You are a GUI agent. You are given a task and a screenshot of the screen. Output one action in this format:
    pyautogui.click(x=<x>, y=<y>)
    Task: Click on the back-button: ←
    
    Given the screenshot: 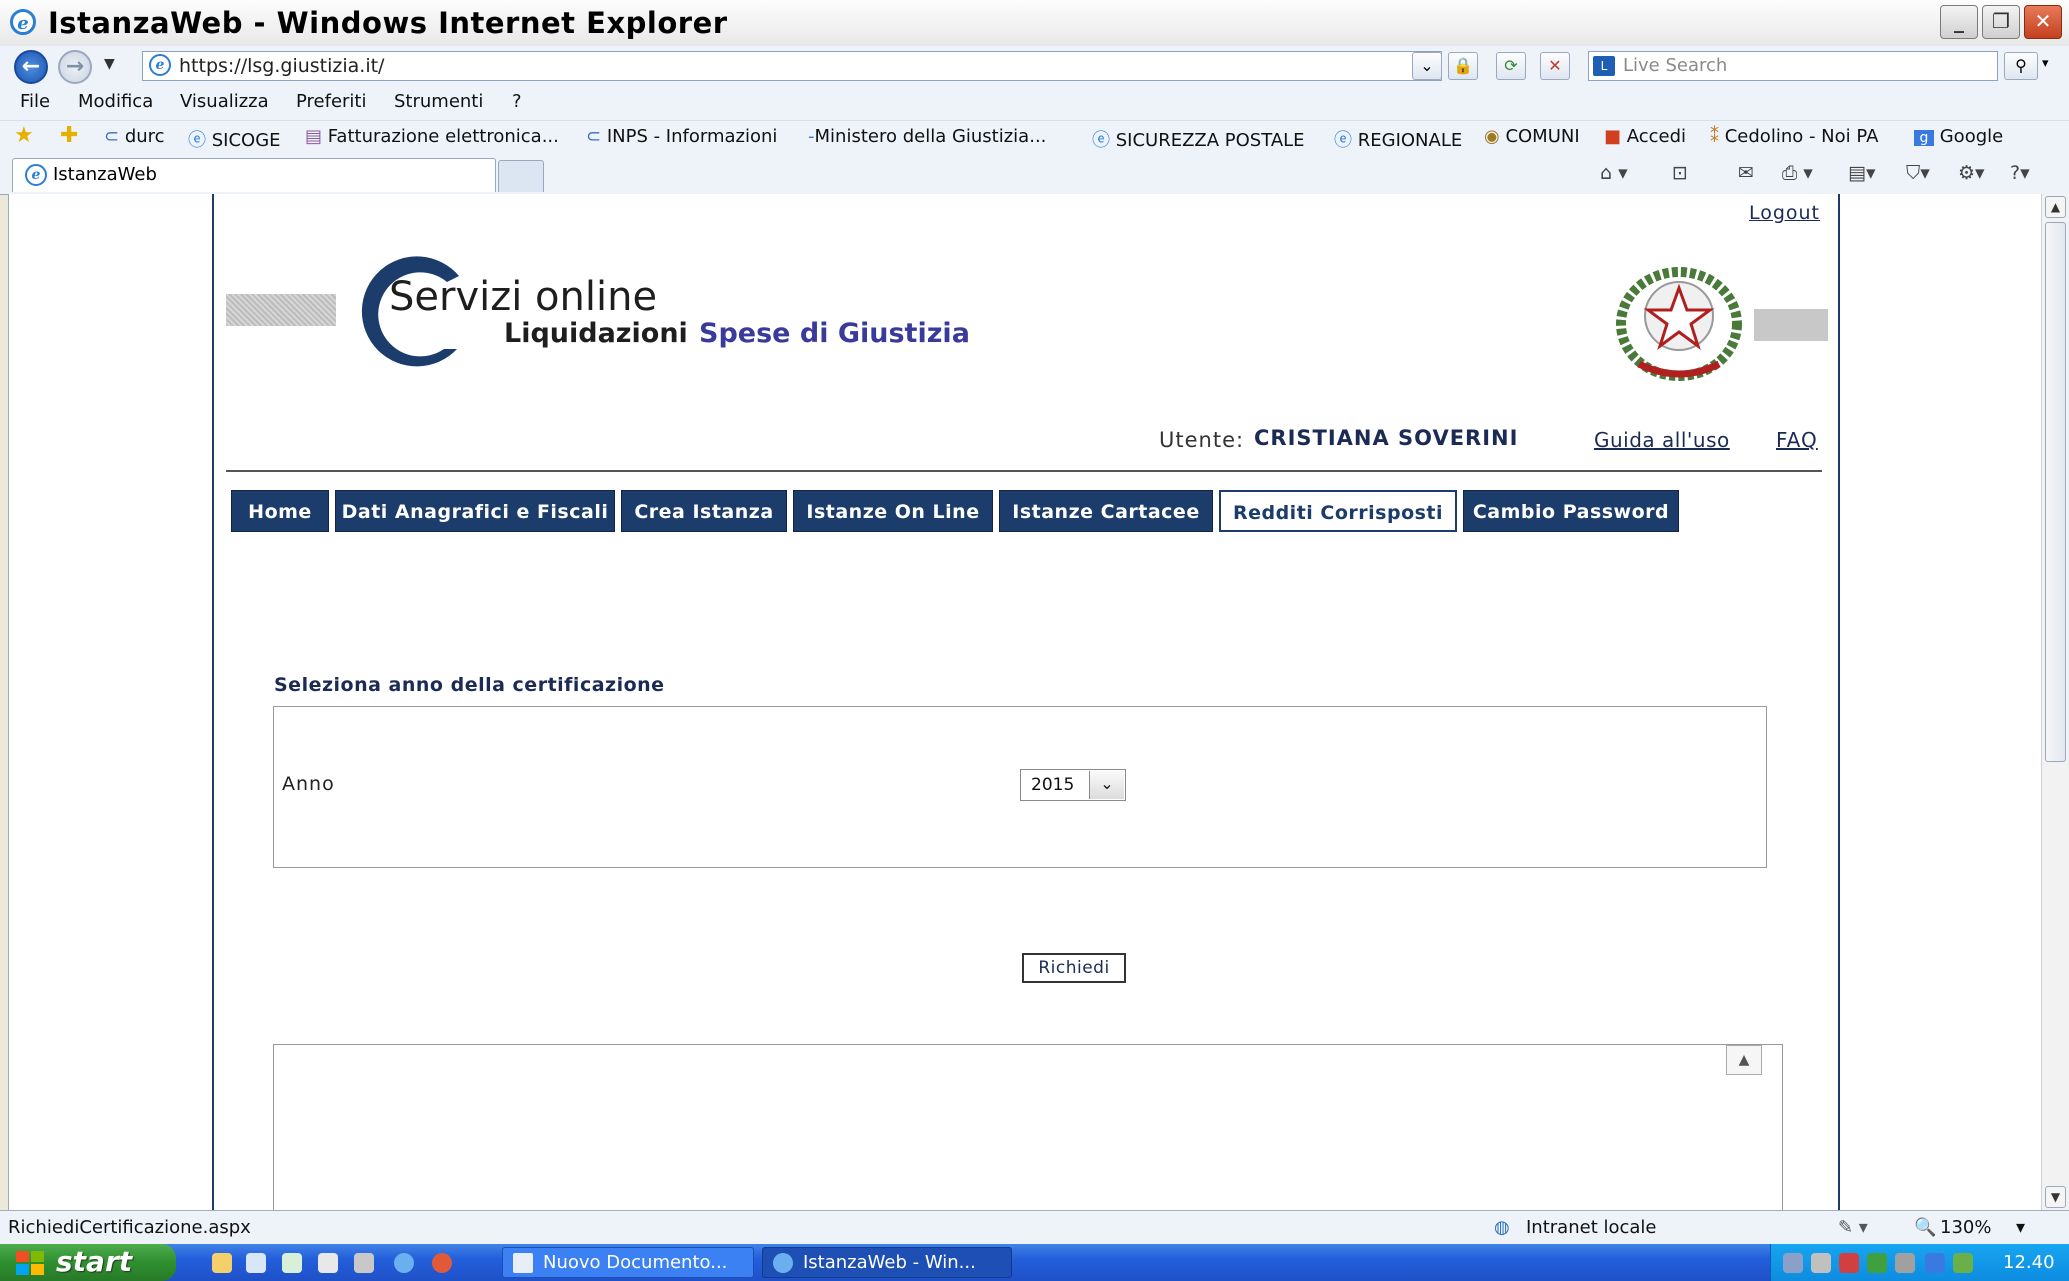 What is the action you would take?
    pyautogui.click(x=31, y=67)
    